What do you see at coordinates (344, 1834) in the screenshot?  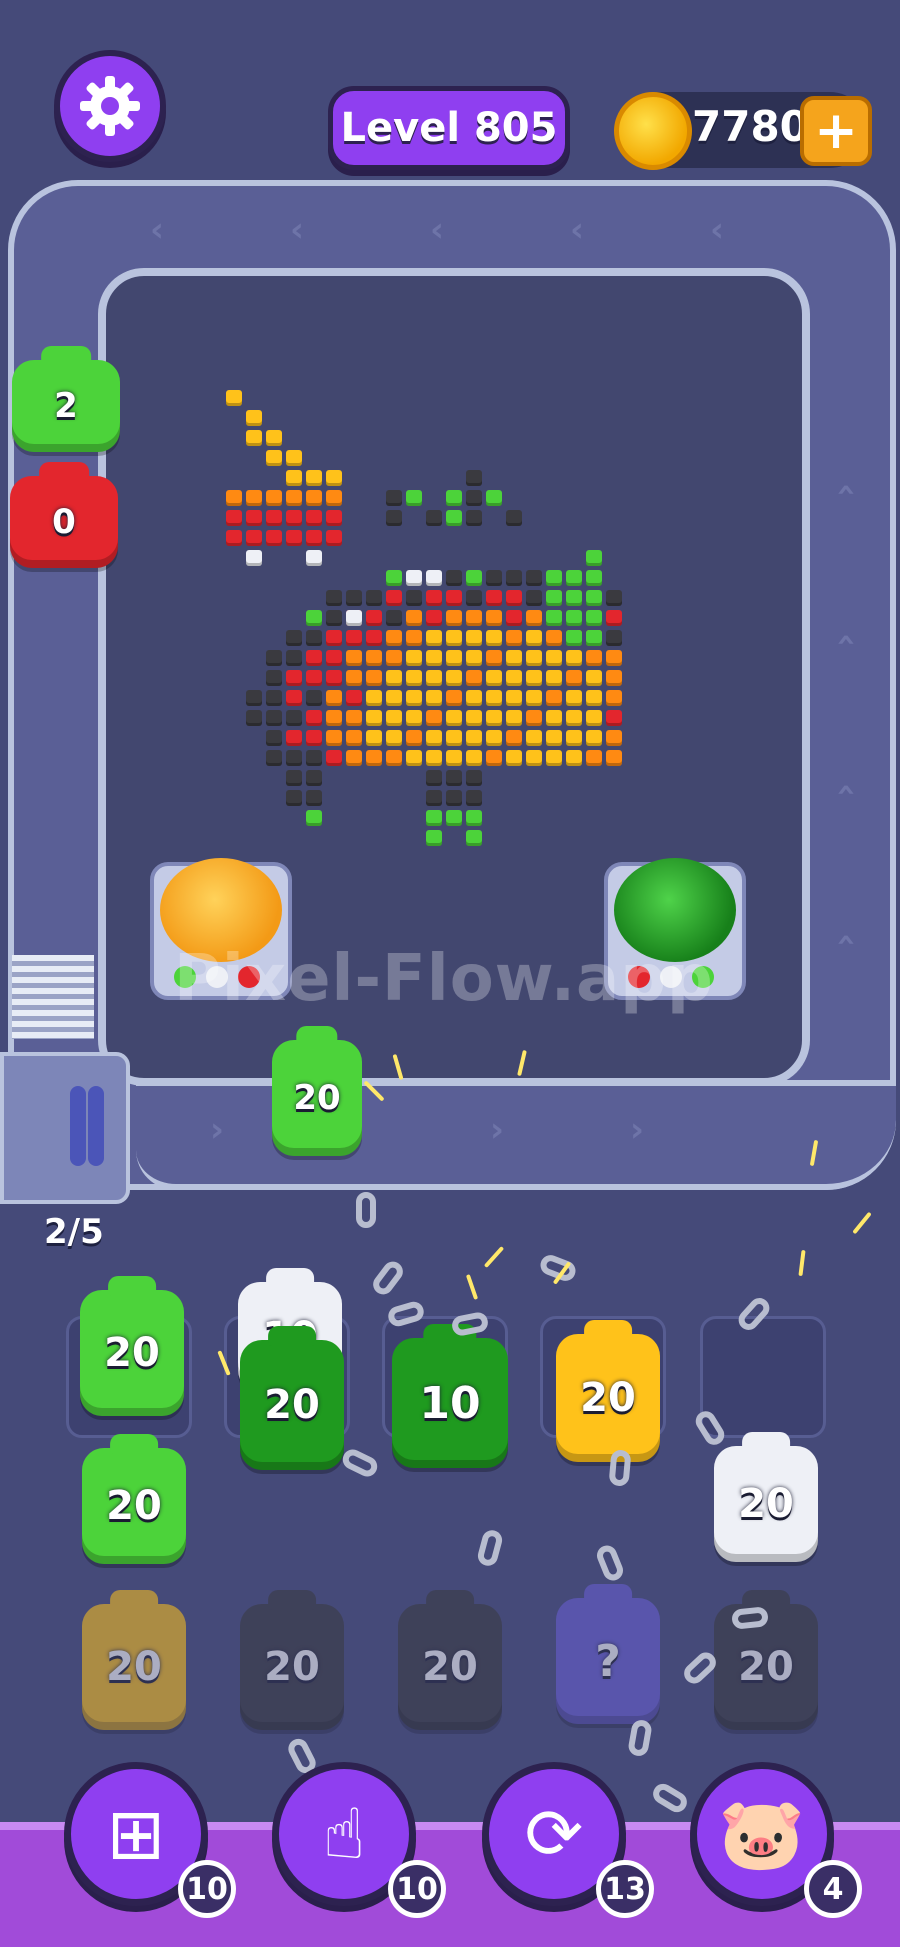 I see `hand-pointer-icon: ☝` at bounding box center [344, 1834].